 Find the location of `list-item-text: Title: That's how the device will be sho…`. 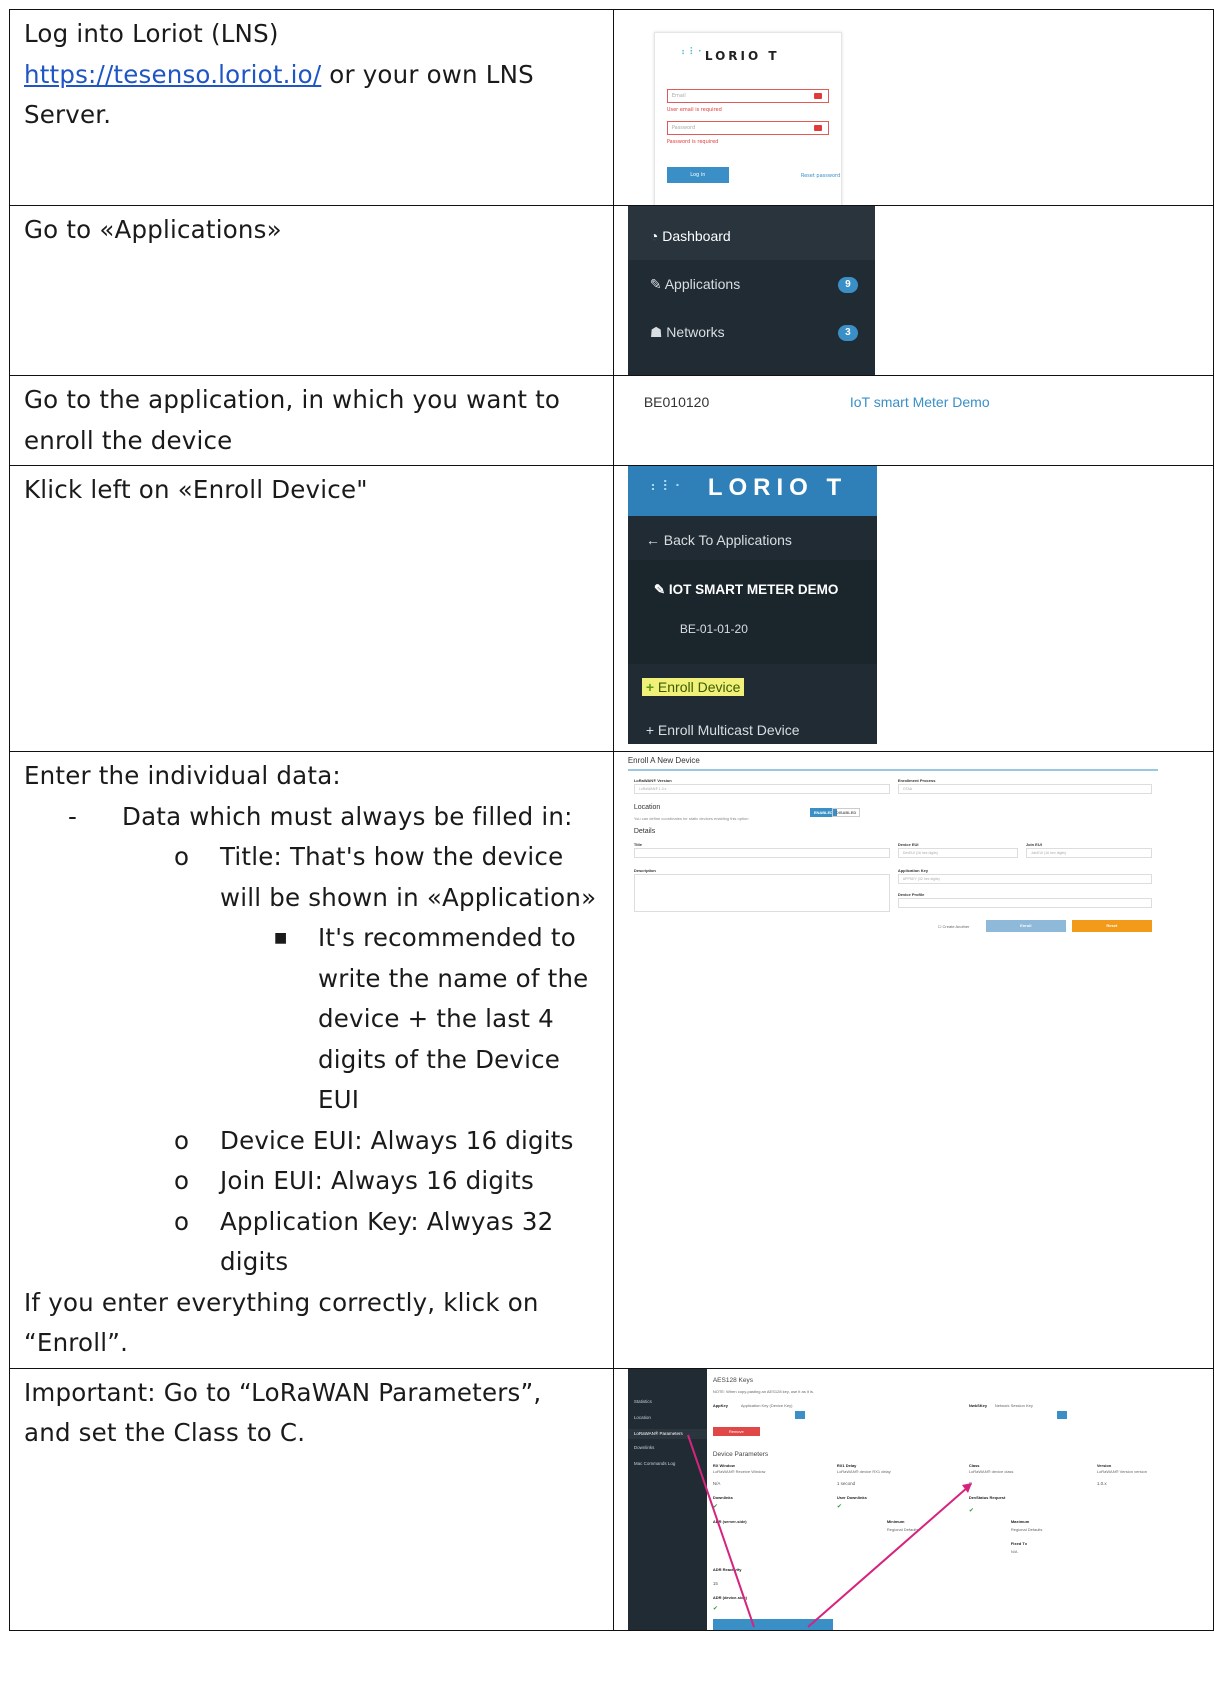

list-item-text: Title: That's how the device will be sho… is located at coordinates (408, 877).